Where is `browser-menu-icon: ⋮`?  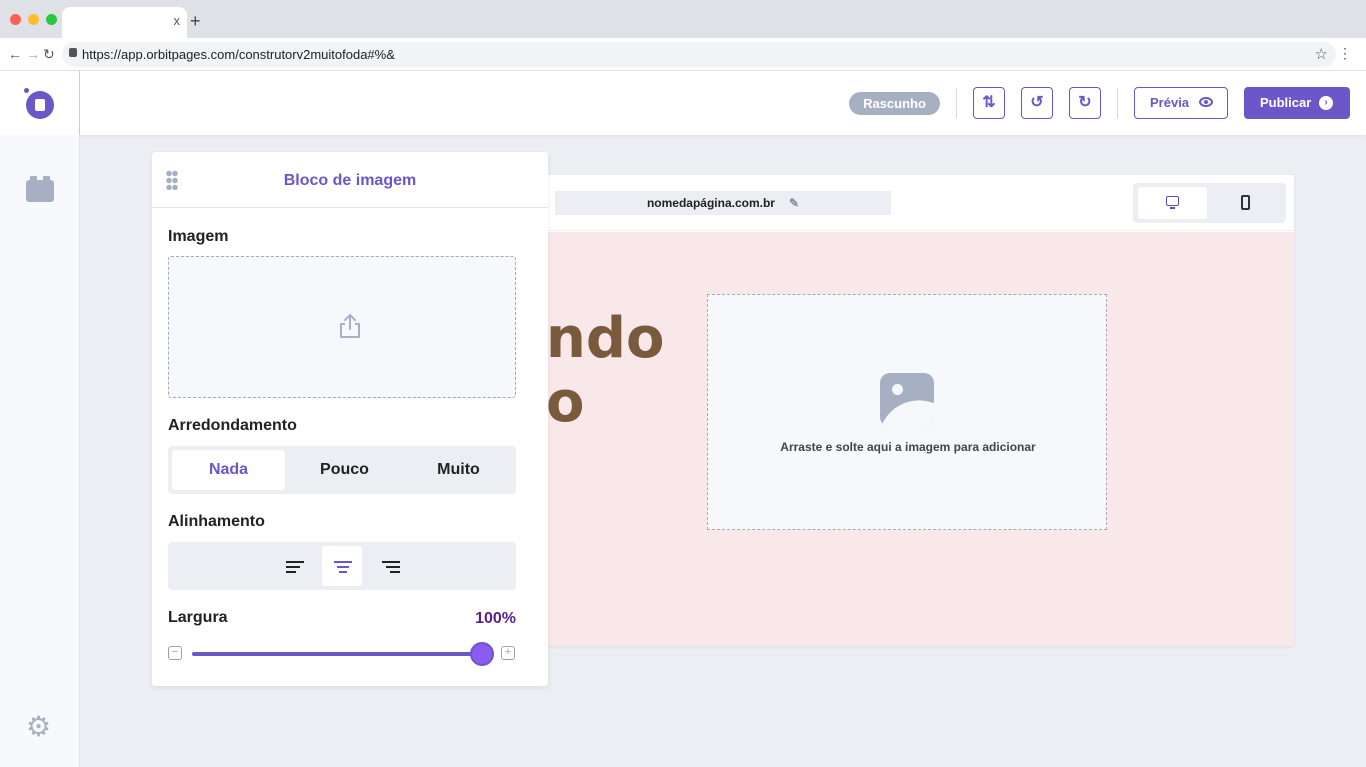 browser-menu-icon: ⋮ is located at coordinates (1345, 53).